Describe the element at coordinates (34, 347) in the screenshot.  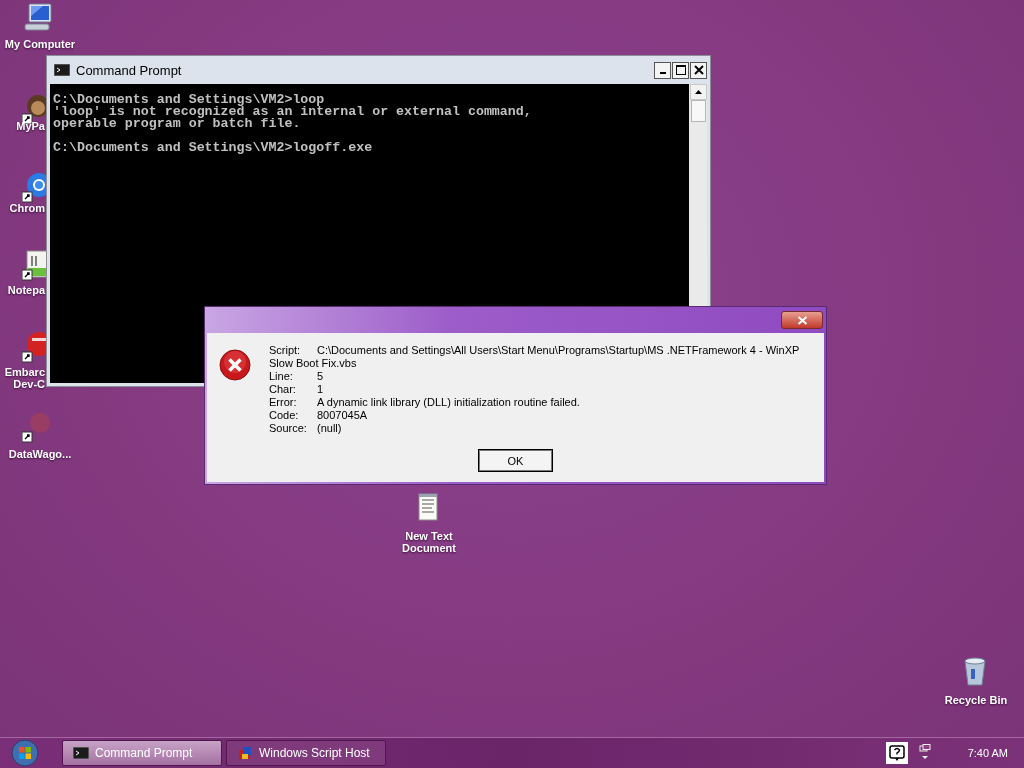
I see `app-badge-icon` at that location.